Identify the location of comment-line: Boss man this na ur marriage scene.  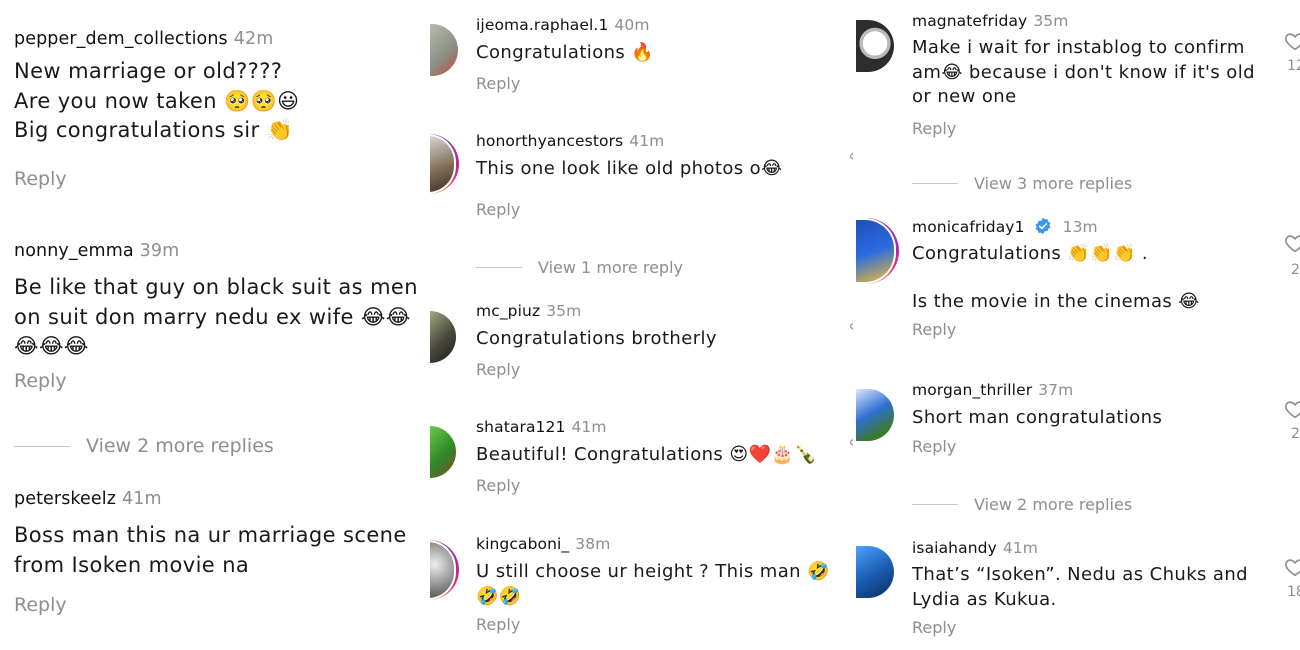
(210, 535).